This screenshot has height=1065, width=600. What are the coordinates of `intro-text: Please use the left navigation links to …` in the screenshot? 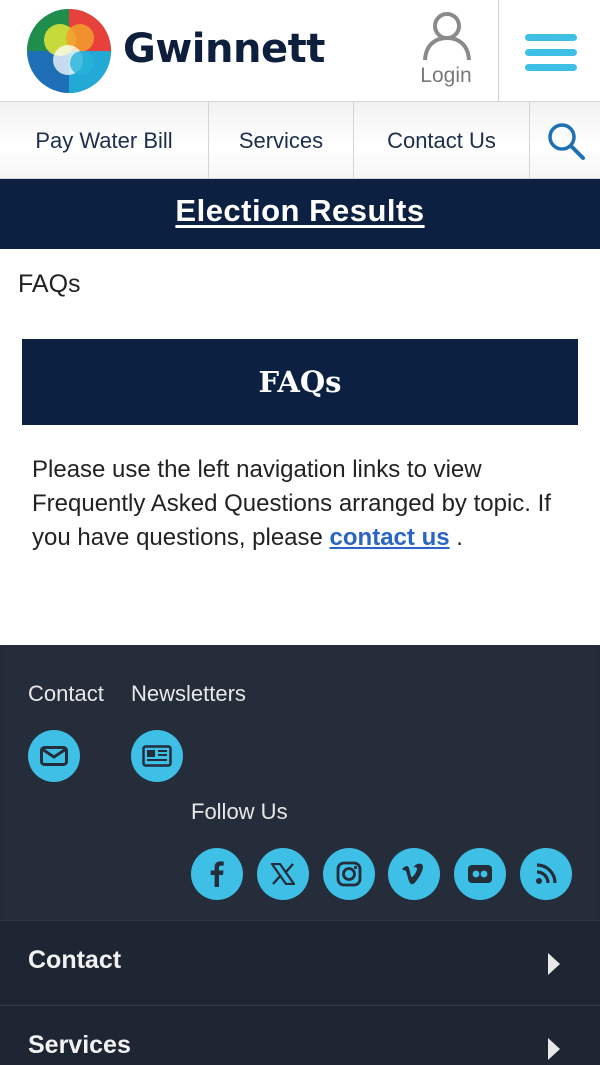 It's located at (291, 503).